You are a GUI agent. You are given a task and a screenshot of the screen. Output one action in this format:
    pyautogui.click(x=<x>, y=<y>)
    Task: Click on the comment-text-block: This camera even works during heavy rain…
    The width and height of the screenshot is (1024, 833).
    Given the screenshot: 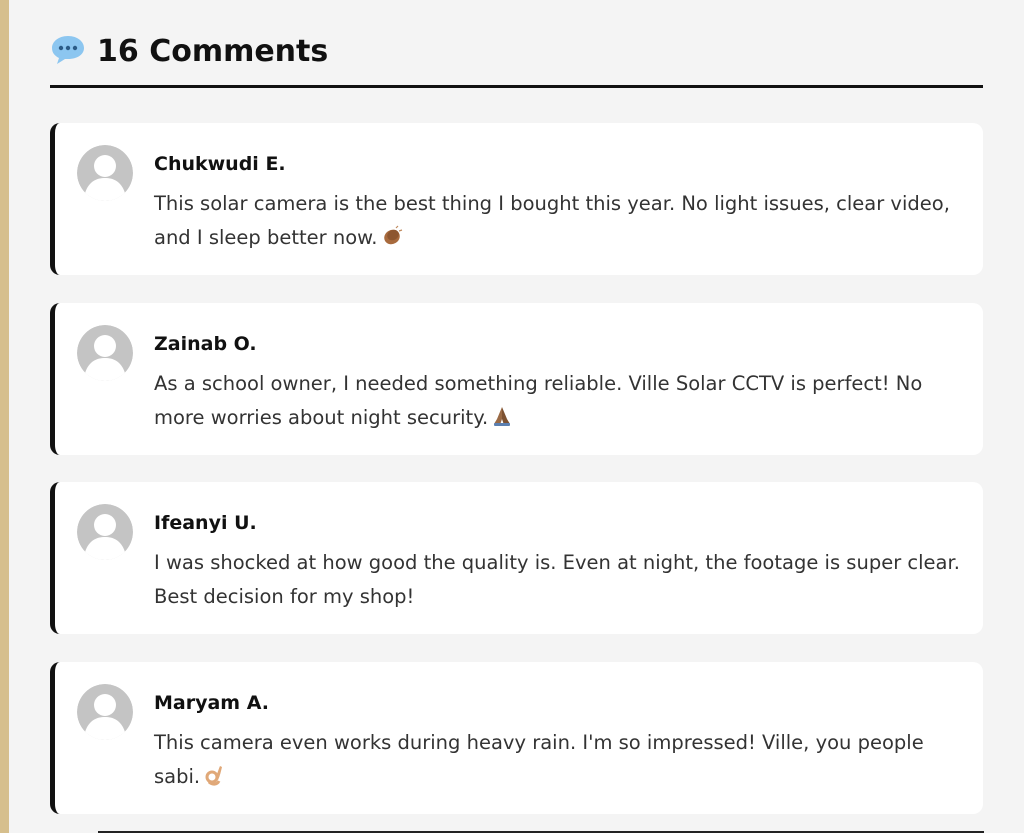 What is the action you would take?
    pyautogui.click(x=564, y=760)
    